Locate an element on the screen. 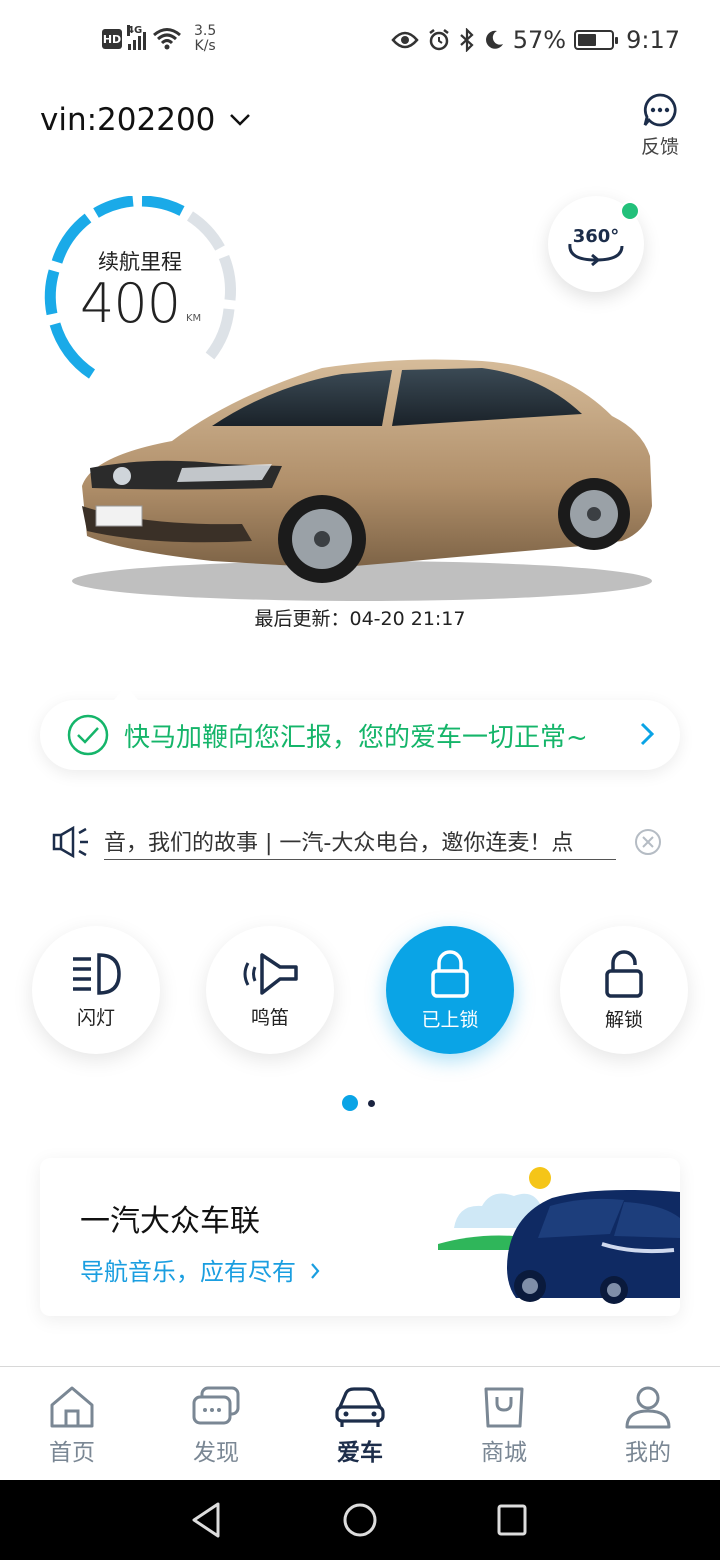 The image size is (720, 1560). status-bar-left: HD 4G 3.5 K/s is located at coordinates (159, 39).